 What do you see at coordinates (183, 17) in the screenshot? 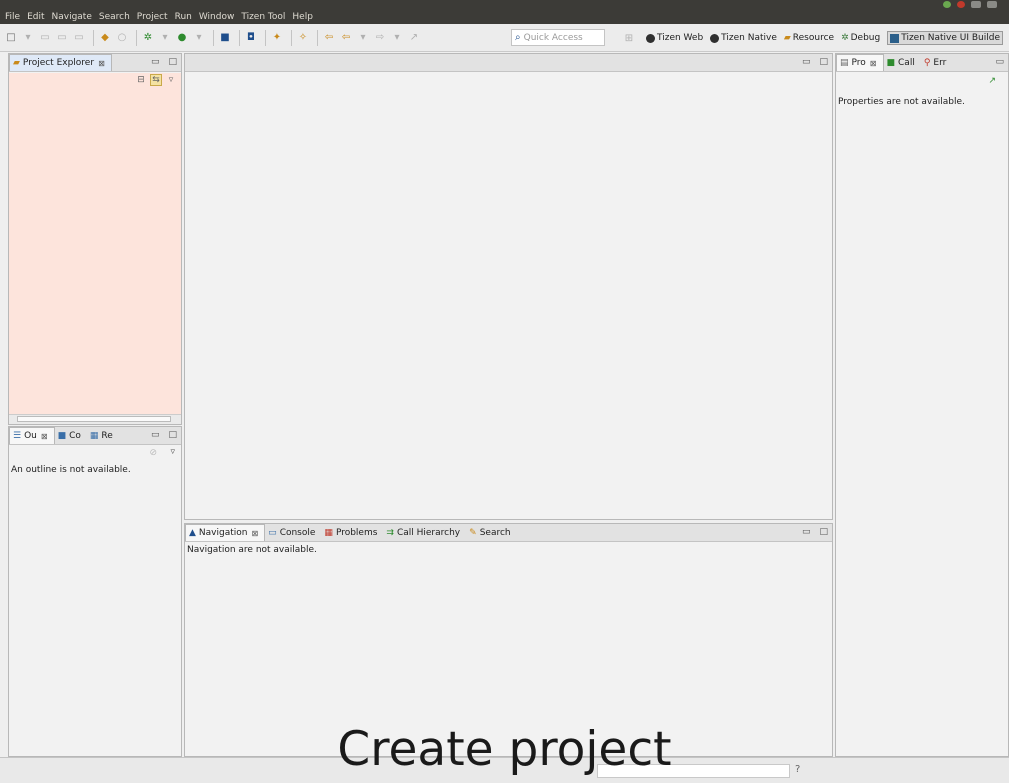
I see `menu-run: Run` at bounding box center [183, 17].